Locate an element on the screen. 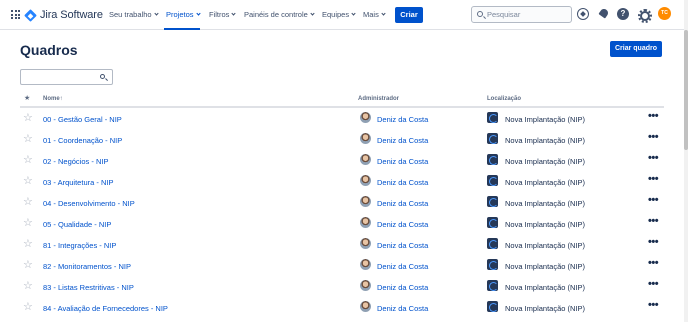  search-input is located at coordinates (527, 14).